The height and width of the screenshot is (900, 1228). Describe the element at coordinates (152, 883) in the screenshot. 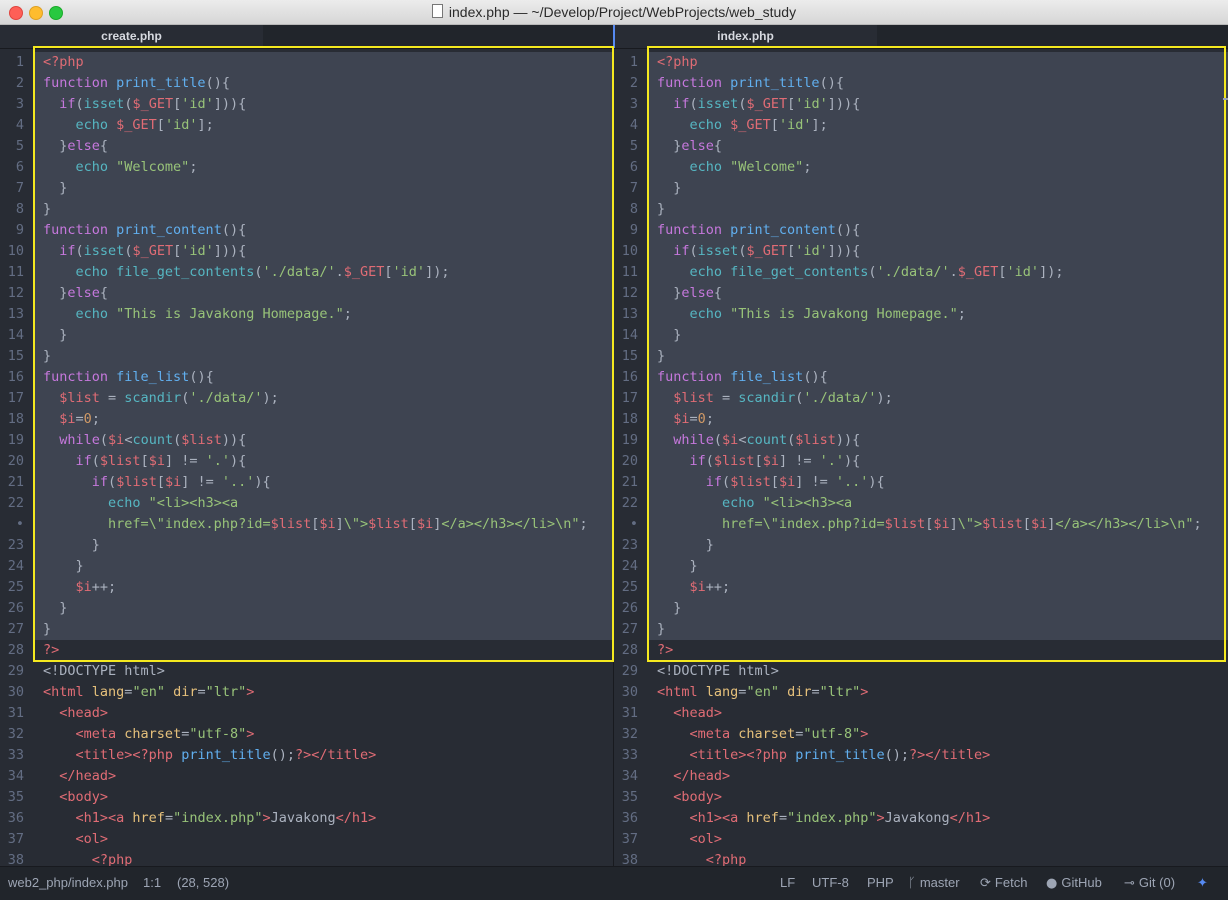

I see `status-cursor-position: 1:1` at that location.